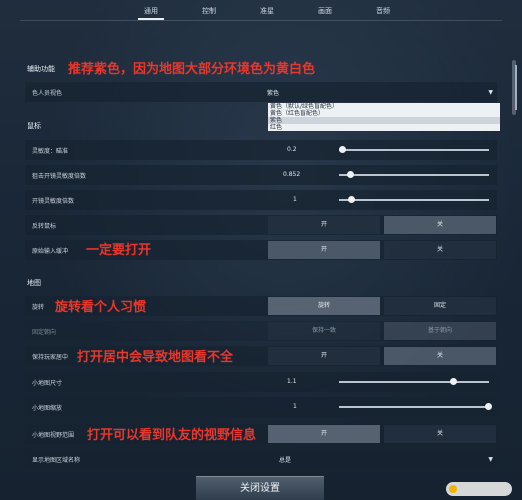 Image resolution: width=522 pixels, height=500 pixels. Describe the element at coordinates (209, 11) in the screenshot. I see `tab-controls: 控制` at that location.